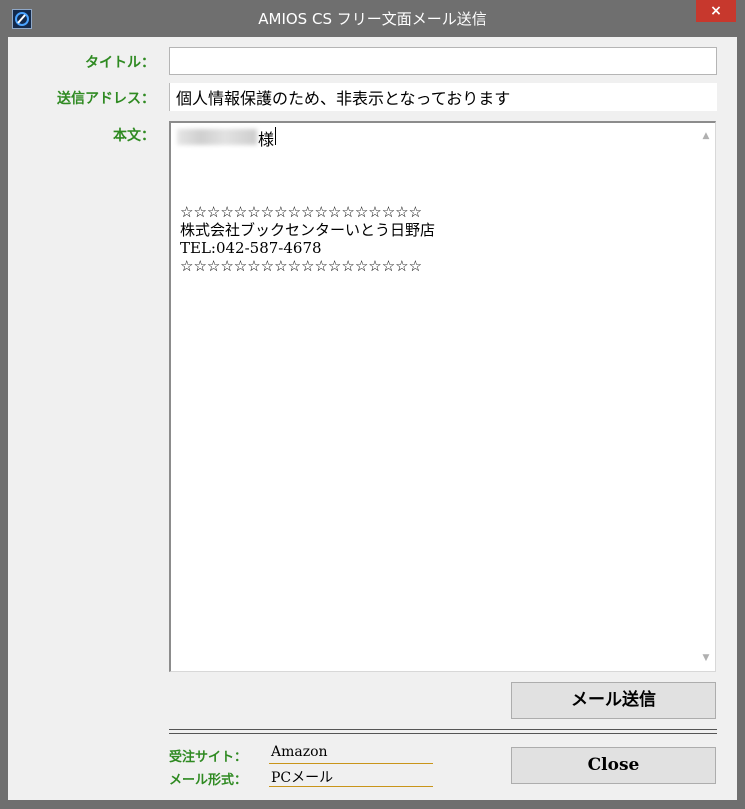  Describe the element at coordinates (443, 61) in the screenshot. I see `title-input` at that location.